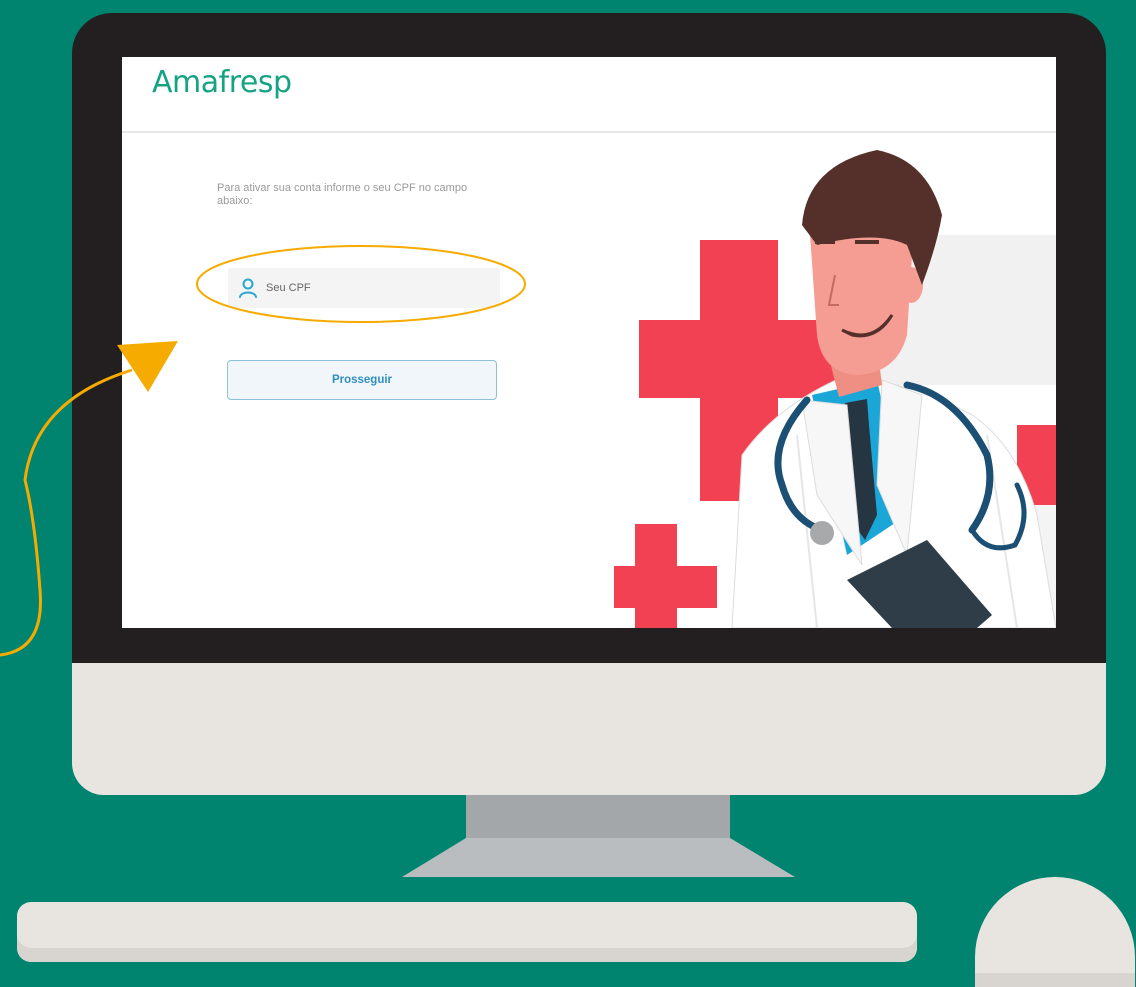 This screenshot has width=1136, height=987. What do you see at coordinates (589, 729) in the screenshot?
I see `monitor-chin` at bounding box center [589, 729].